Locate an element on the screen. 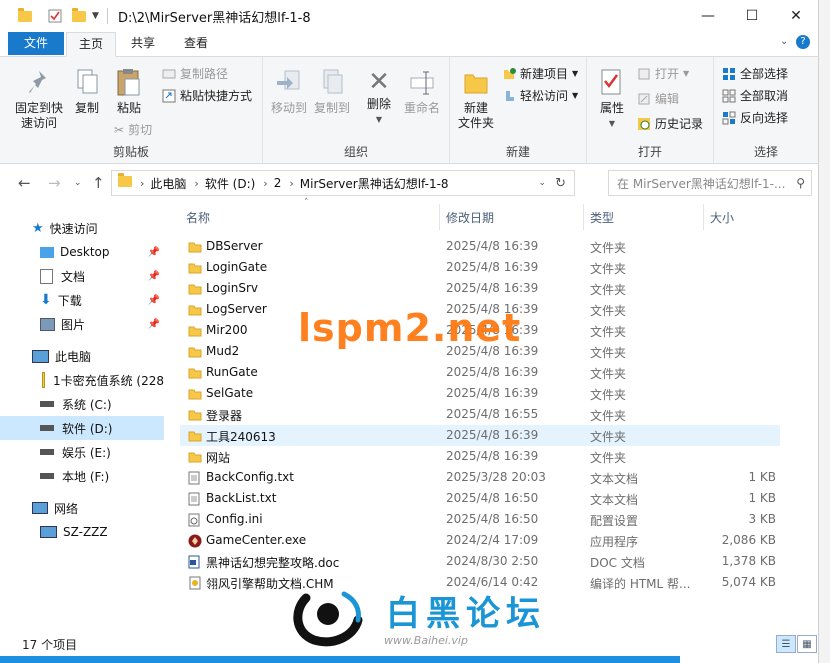 This screenshot has width=830, height=663. paste-button: 粘贴 is located at coordinates (129, 91).